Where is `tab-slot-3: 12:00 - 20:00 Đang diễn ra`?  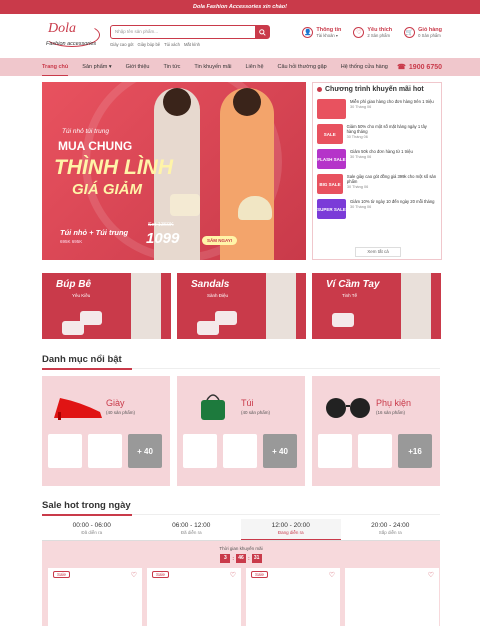
tab-slot-3: 12:00 - 20:00 Đang diễn ra is located at coordinates (291, 529).